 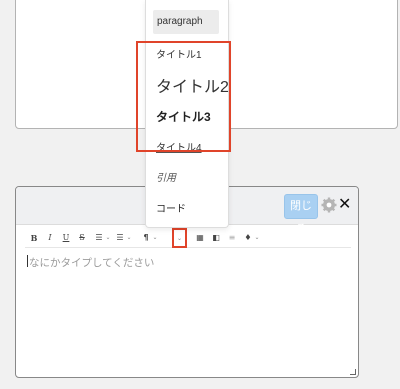 What do you see at coordinates (200, 238) in the screenshot?
I see `table-icon: ▦` at bounding box center [200, 238].